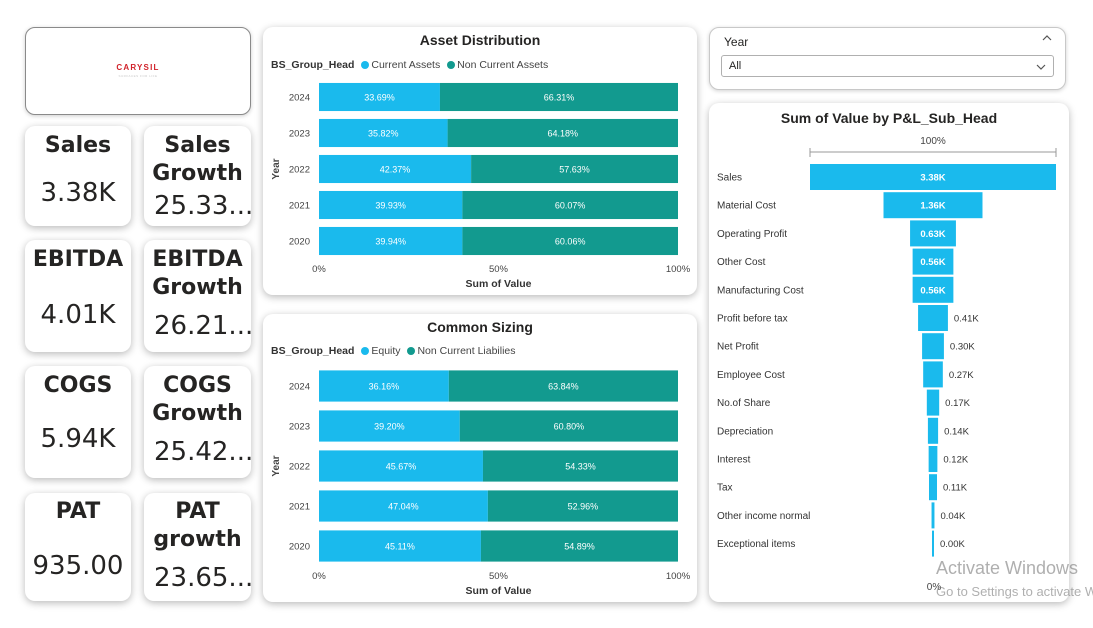 Image resolution: width=1093 pixels, height=628 pixels. I want to click on kpi-title: PAT growth, so click(197, 525).